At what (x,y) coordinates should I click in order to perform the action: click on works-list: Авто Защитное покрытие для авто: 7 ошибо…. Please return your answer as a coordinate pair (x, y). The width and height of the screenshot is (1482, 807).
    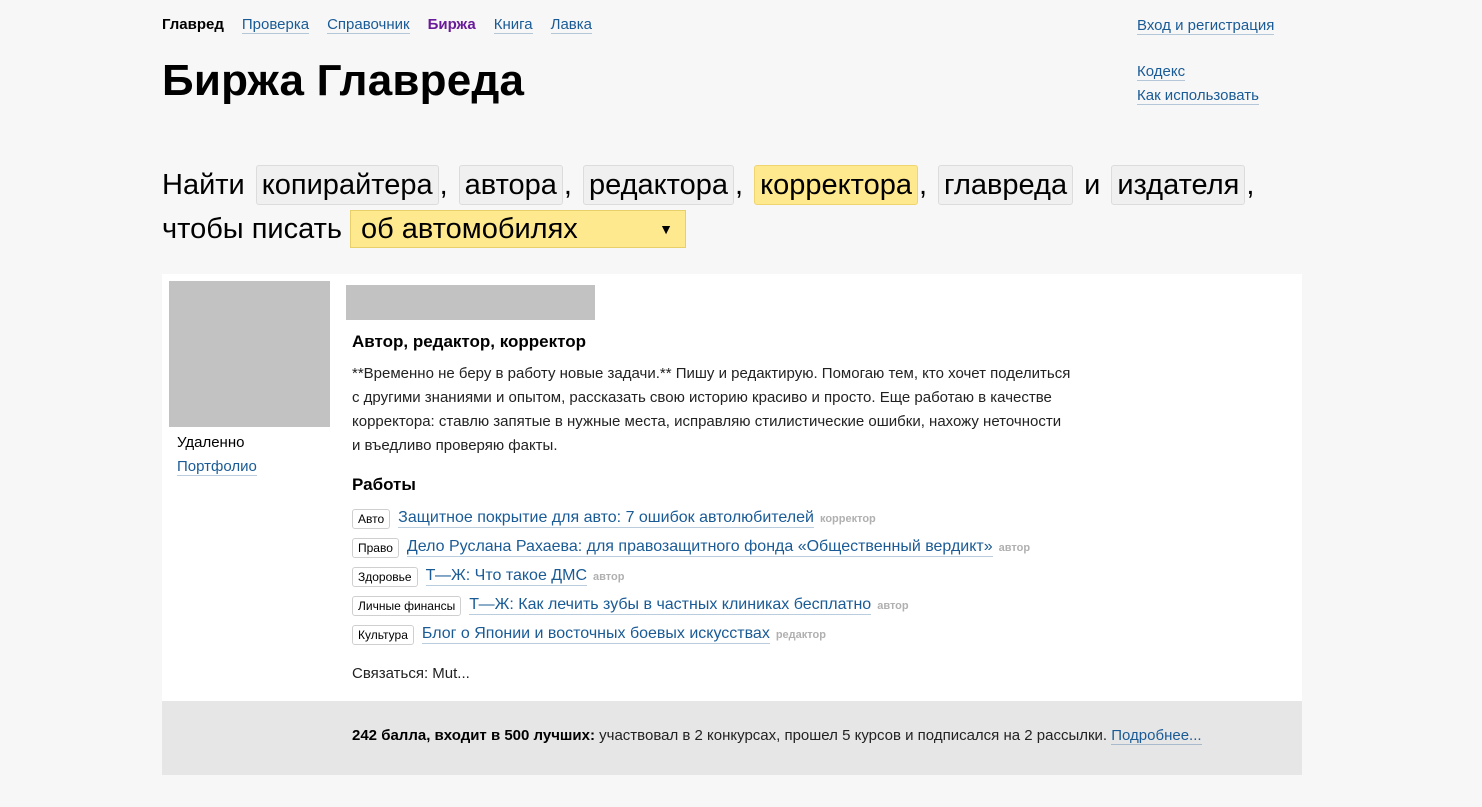
    Looking at the image, I should click on (691, 576).